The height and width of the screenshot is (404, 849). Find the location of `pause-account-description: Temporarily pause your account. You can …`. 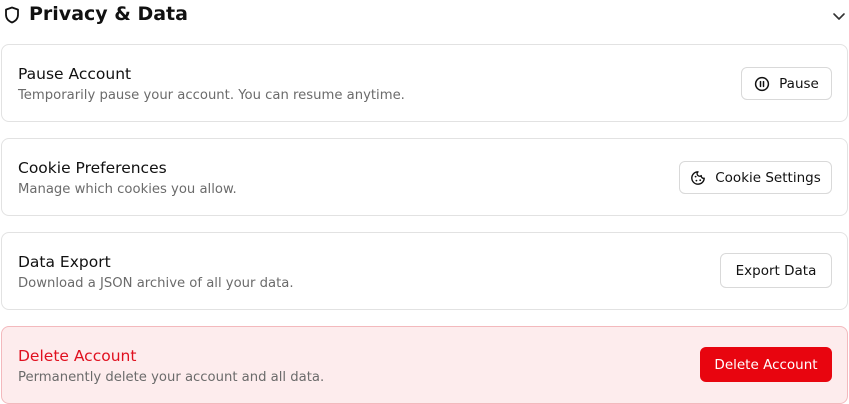

pause-account-description: Temporarily pause your account. You can … is located at coordinates (211, 95).